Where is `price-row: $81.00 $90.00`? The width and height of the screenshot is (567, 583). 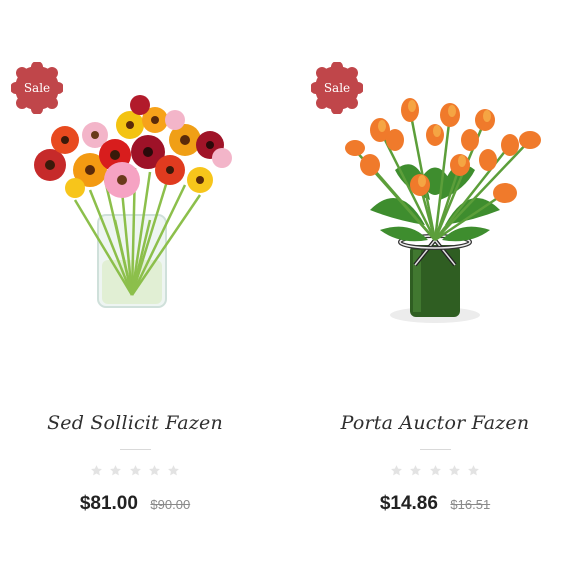
price-row: $81.00 $90.00 is located at coordinates (135, 504).